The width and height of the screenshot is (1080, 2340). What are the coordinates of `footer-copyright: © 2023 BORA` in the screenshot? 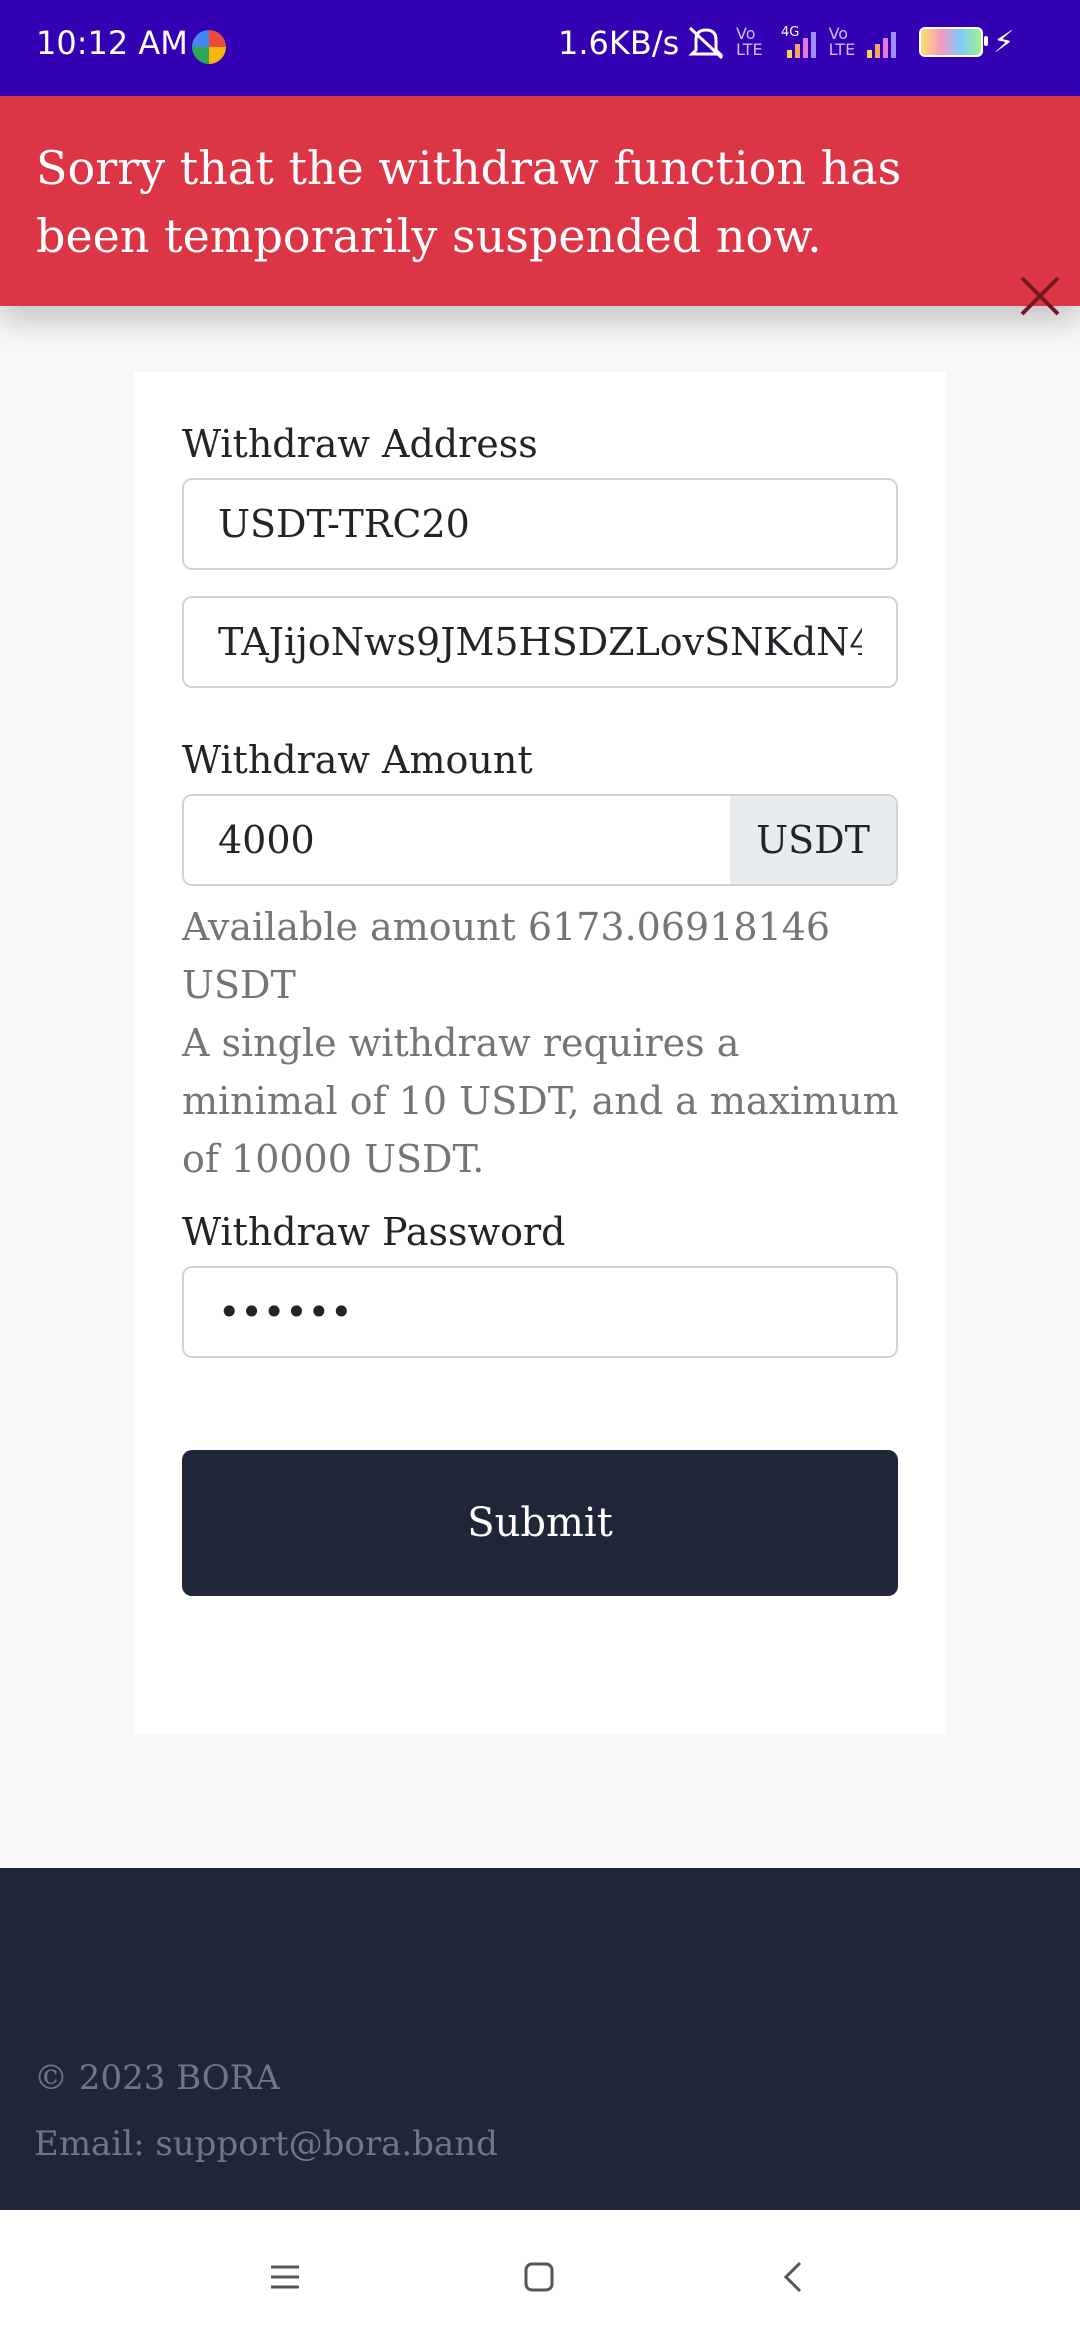 It's located at (157, 2078).